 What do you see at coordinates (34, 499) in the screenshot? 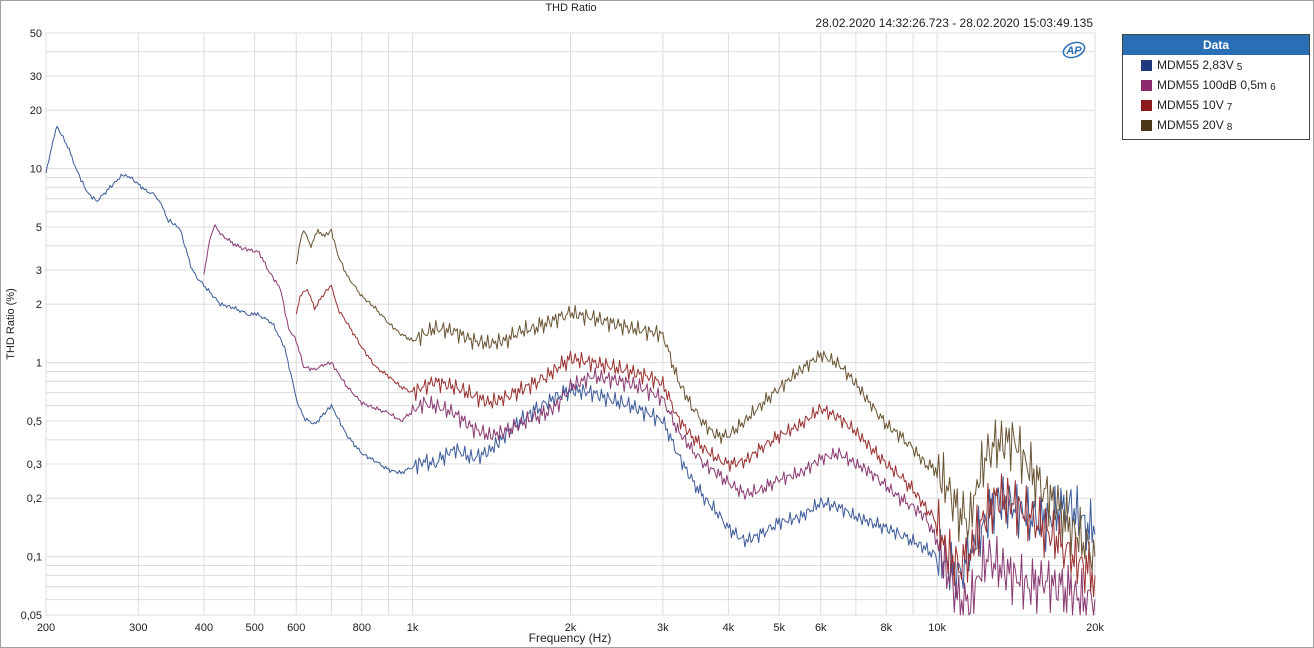
I see `y-tick-label: 0,2` at bounding box center [34, 499].